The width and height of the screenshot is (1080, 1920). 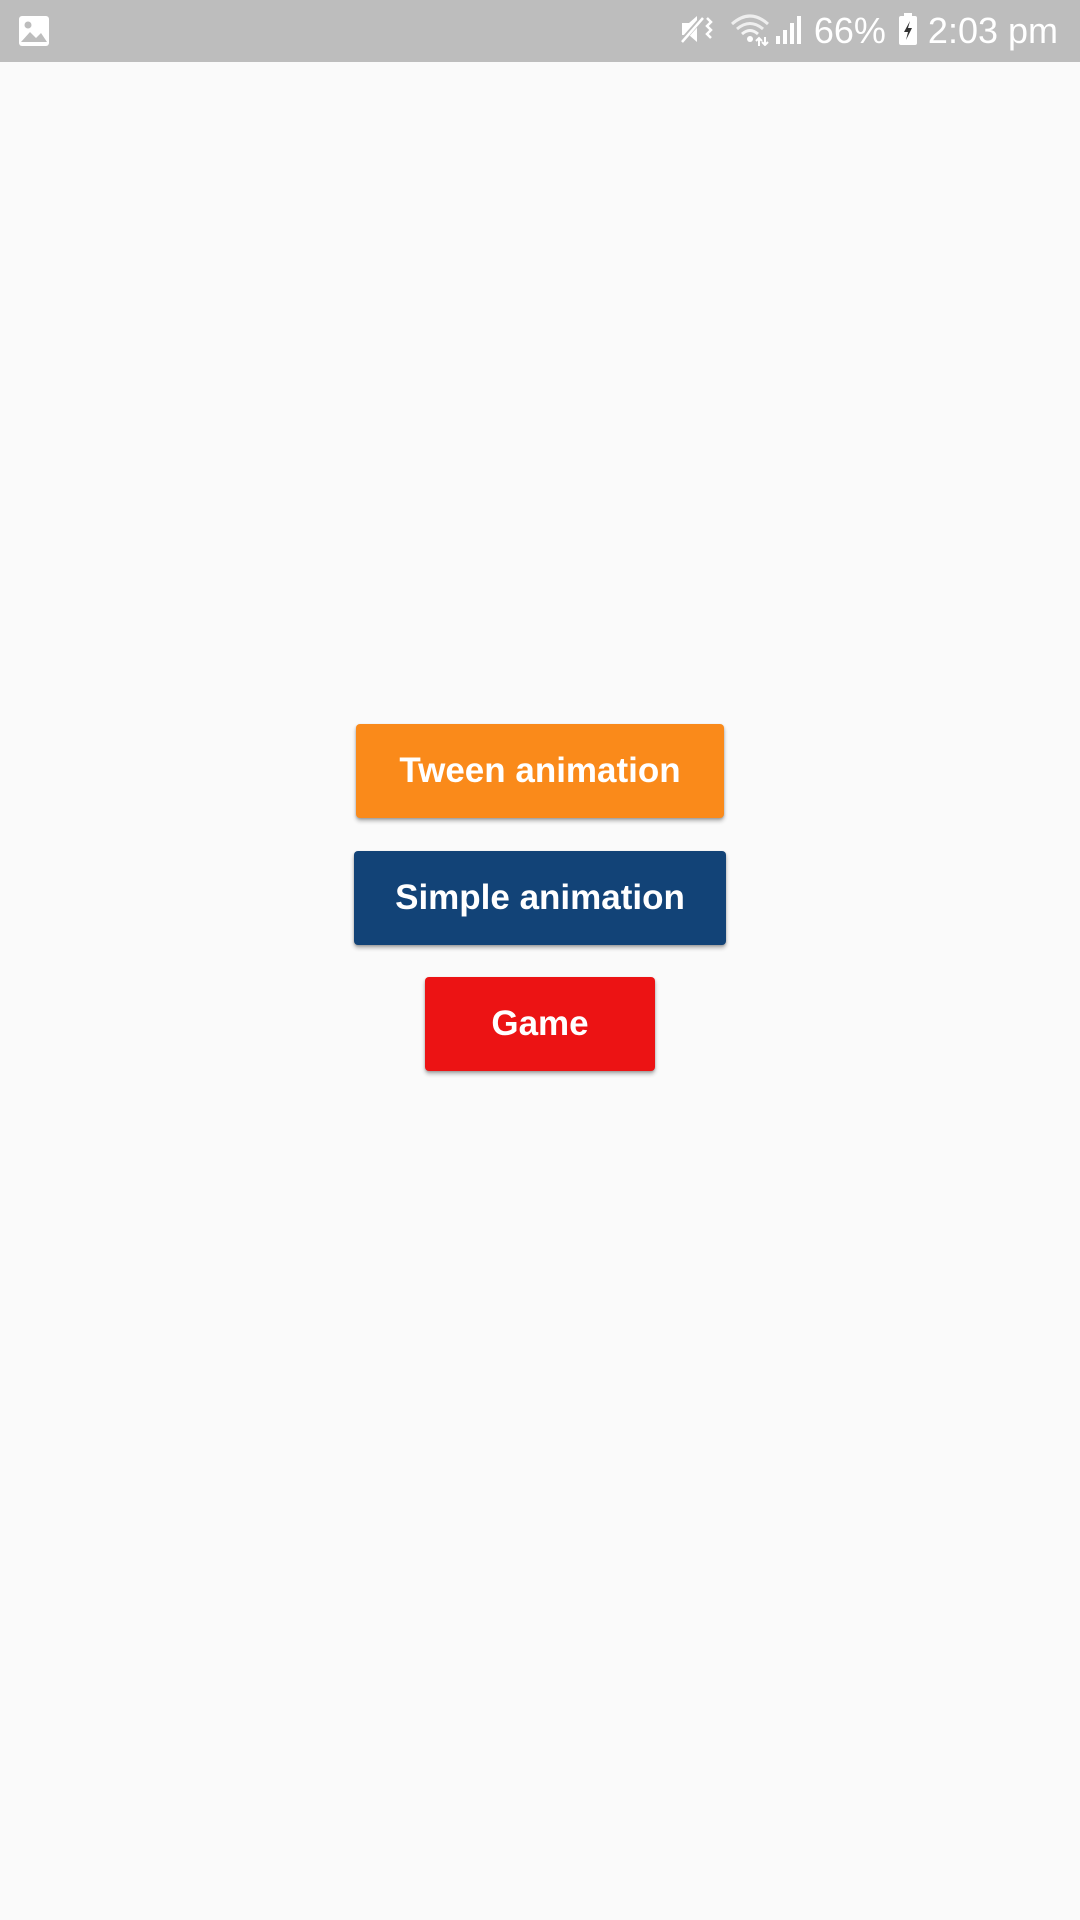 I want to click on mute-vibrate-icon, so click(x=697, y=31).